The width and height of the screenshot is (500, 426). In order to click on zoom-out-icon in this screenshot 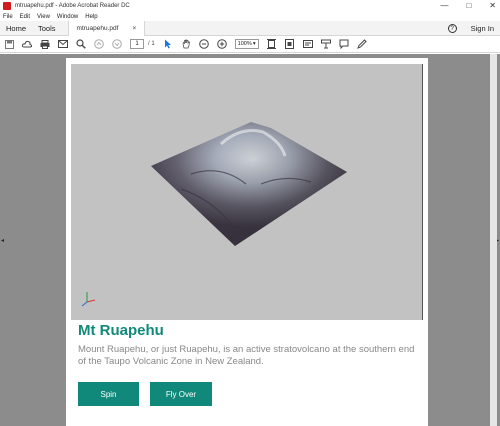, I will do `click(203, 44)`.